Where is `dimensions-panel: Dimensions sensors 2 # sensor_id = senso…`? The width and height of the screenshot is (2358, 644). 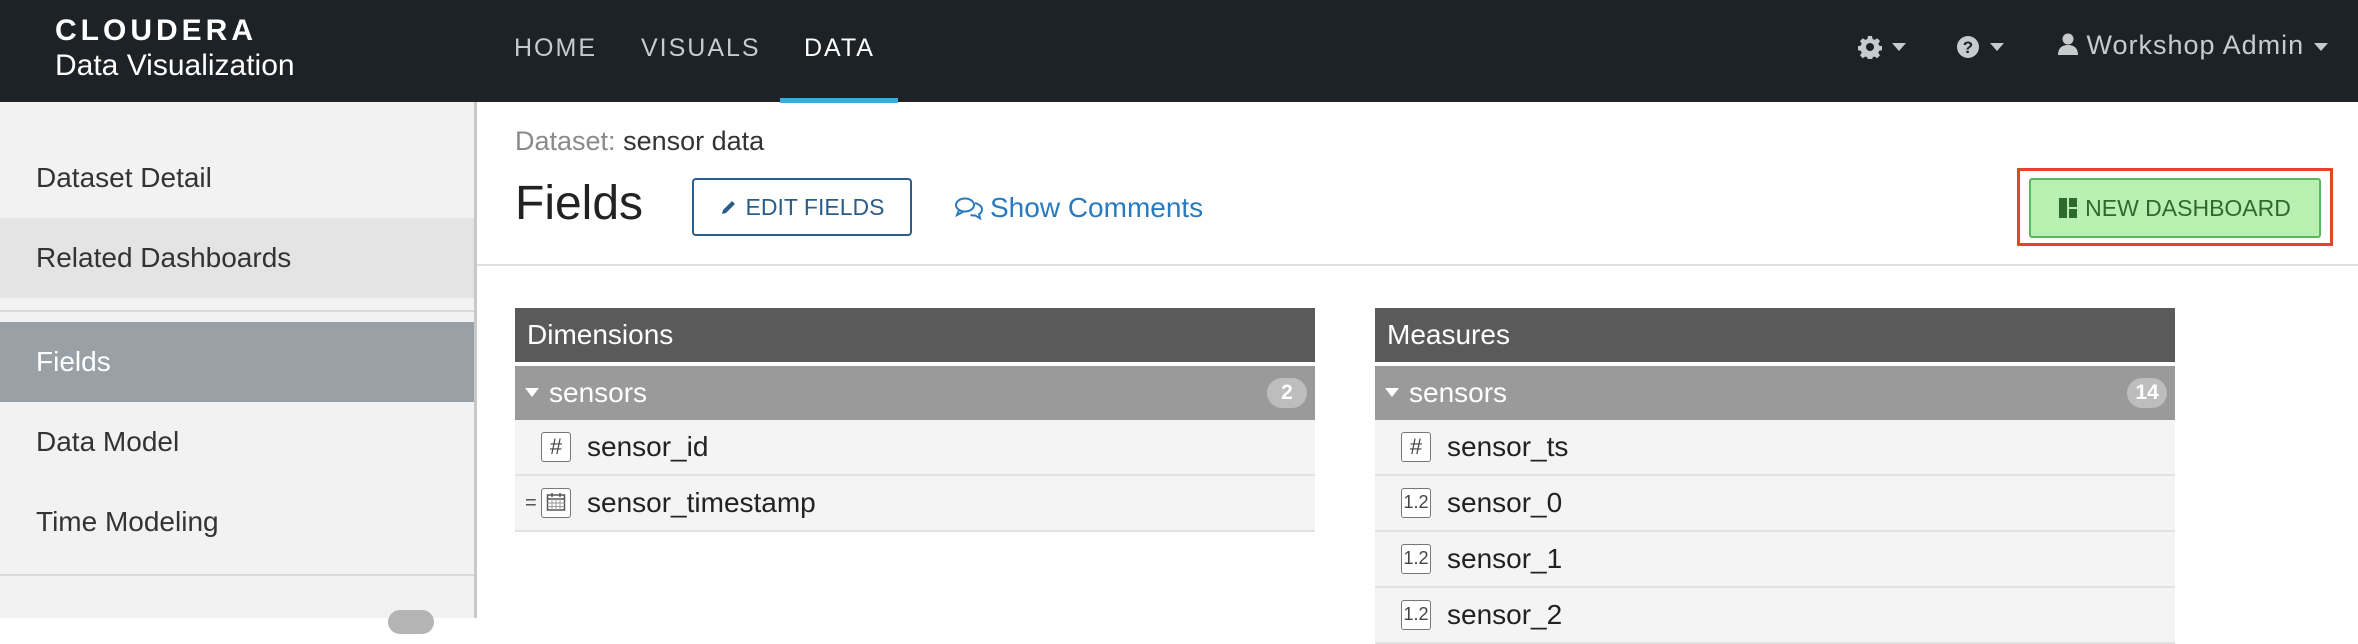 dimensions-panel: Dimensions sensors 2 # sensor_id = senso… is located at coordinates (915, 420).